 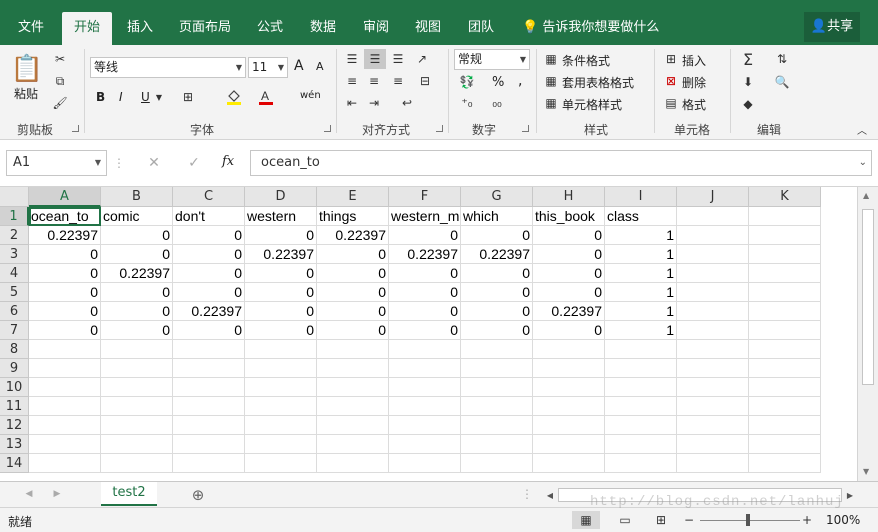 What do you see at coordinates (65, 463) in the screenshot?
I see `cell-a14` at bounding box center [65, 463].